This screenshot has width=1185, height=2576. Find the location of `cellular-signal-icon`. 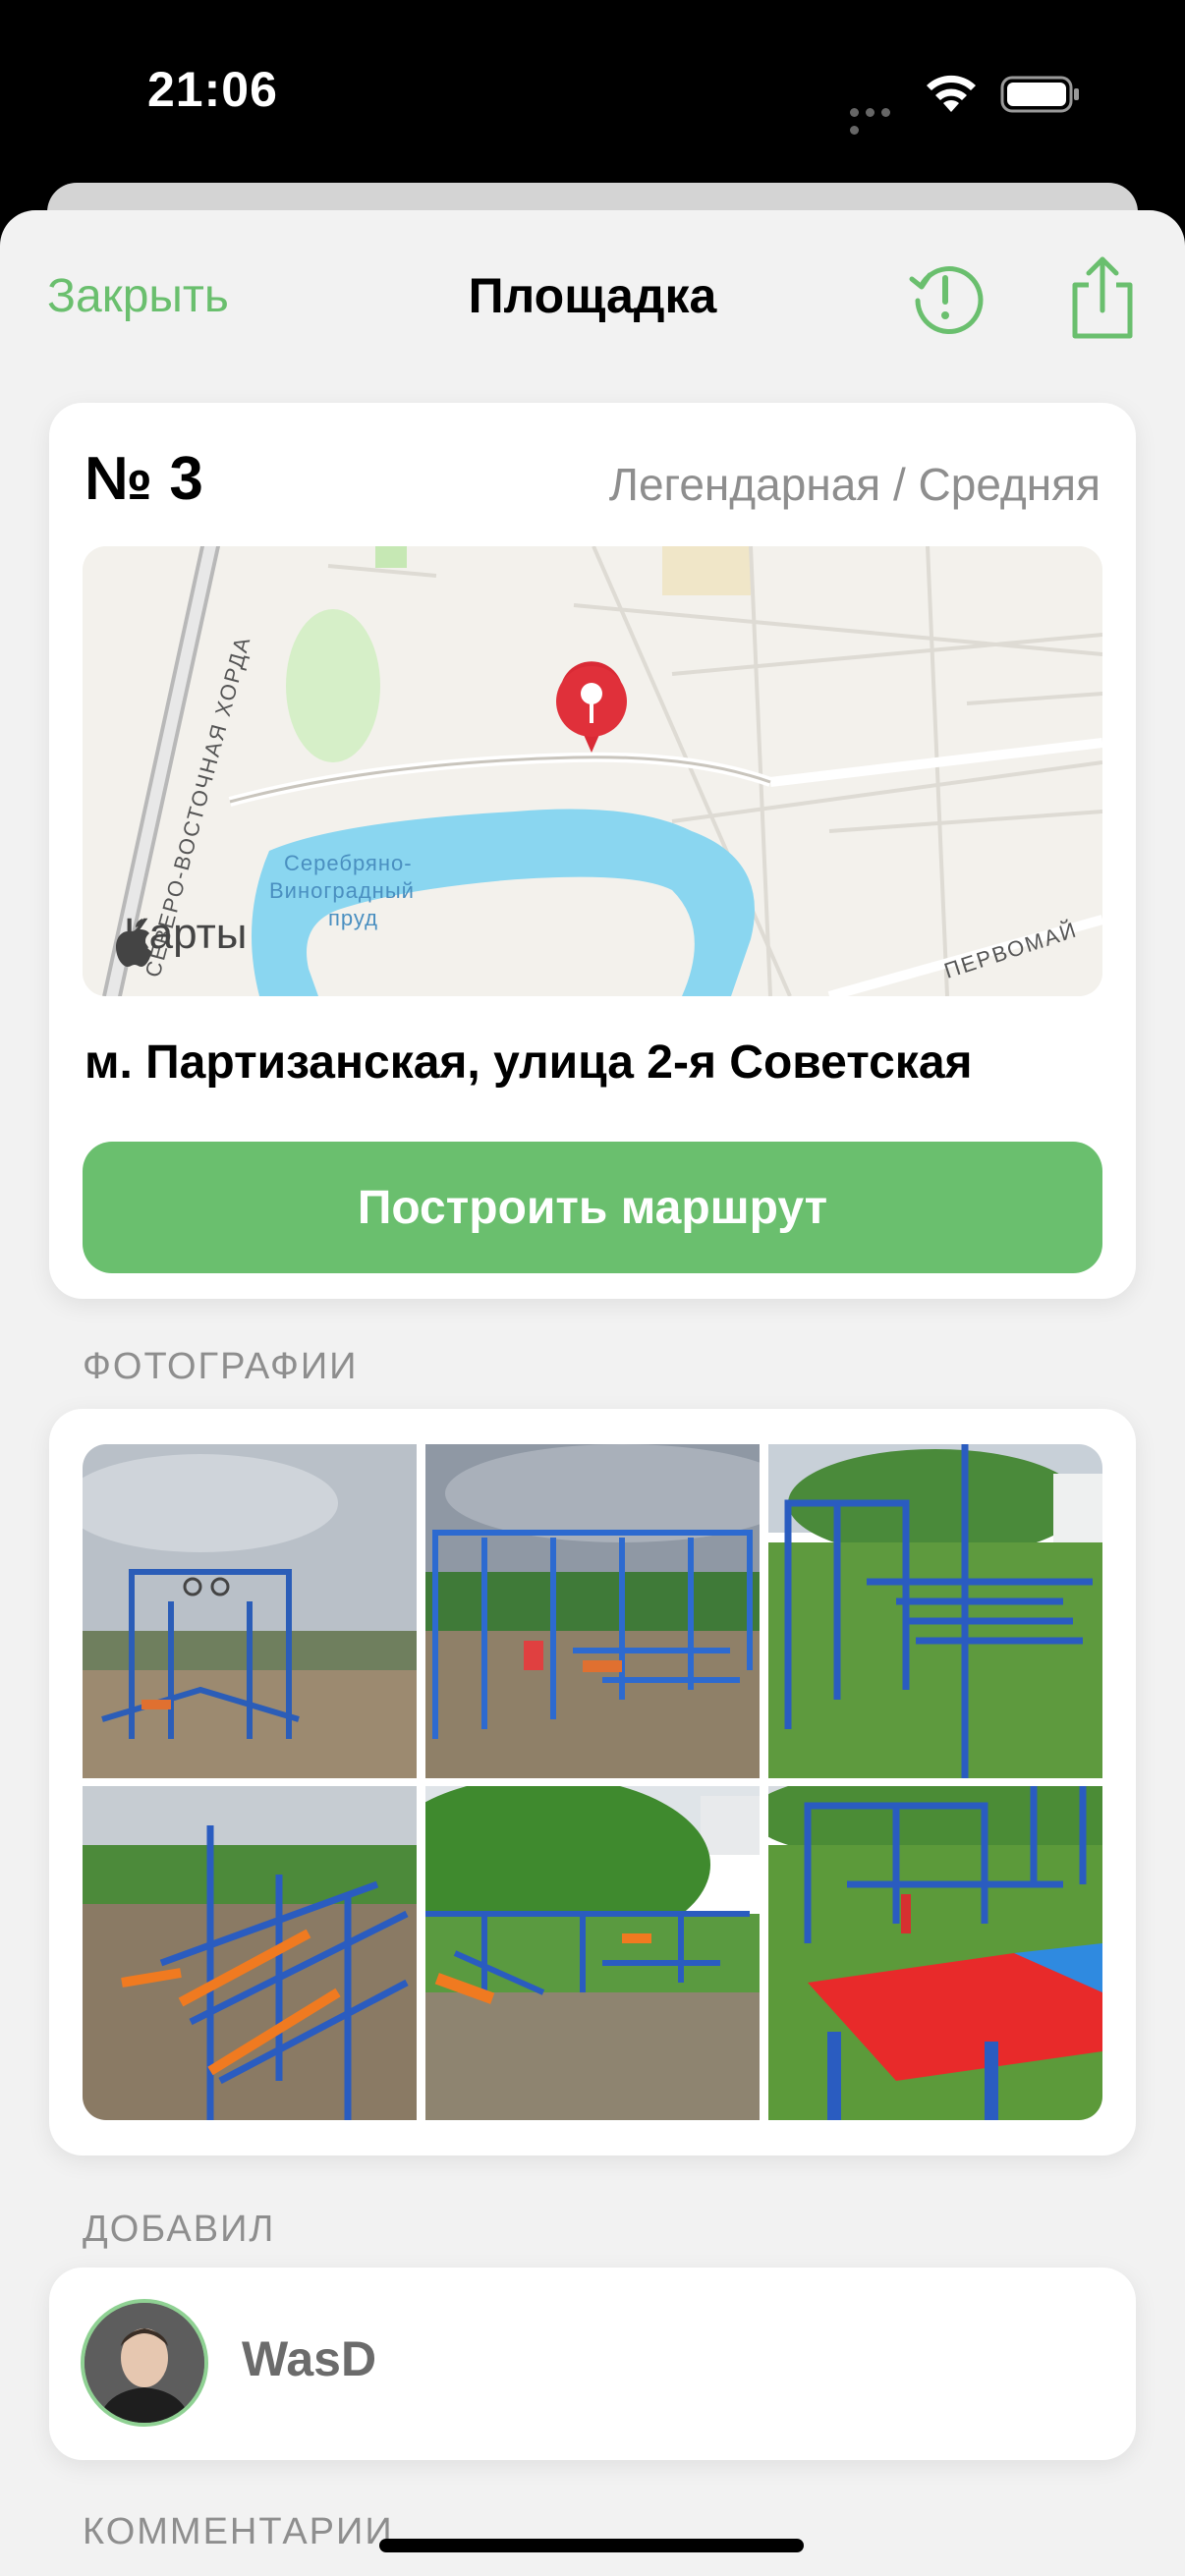

cellular-signal-icon is located at coordinates (879, 119).